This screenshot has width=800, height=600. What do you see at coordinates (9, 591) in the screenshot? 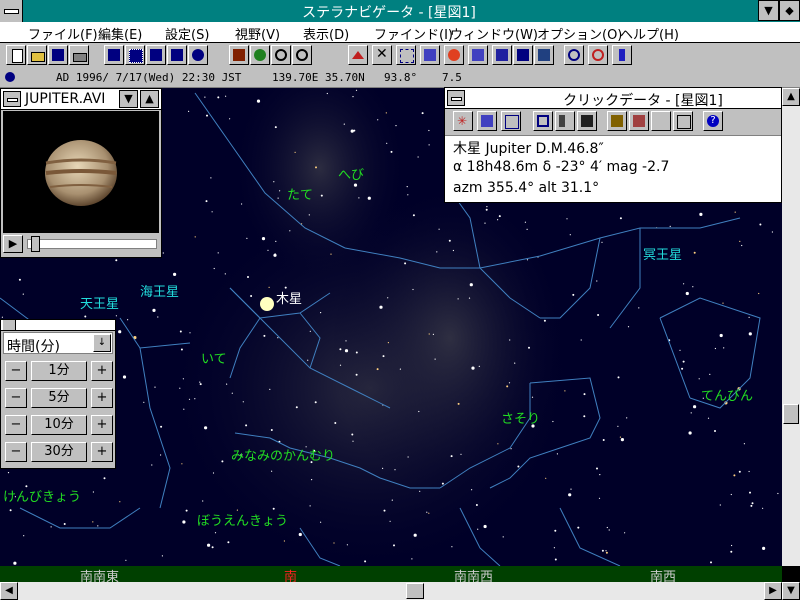
I see `scroll-left-arrow: ◀` at bounding box center [9, 591].